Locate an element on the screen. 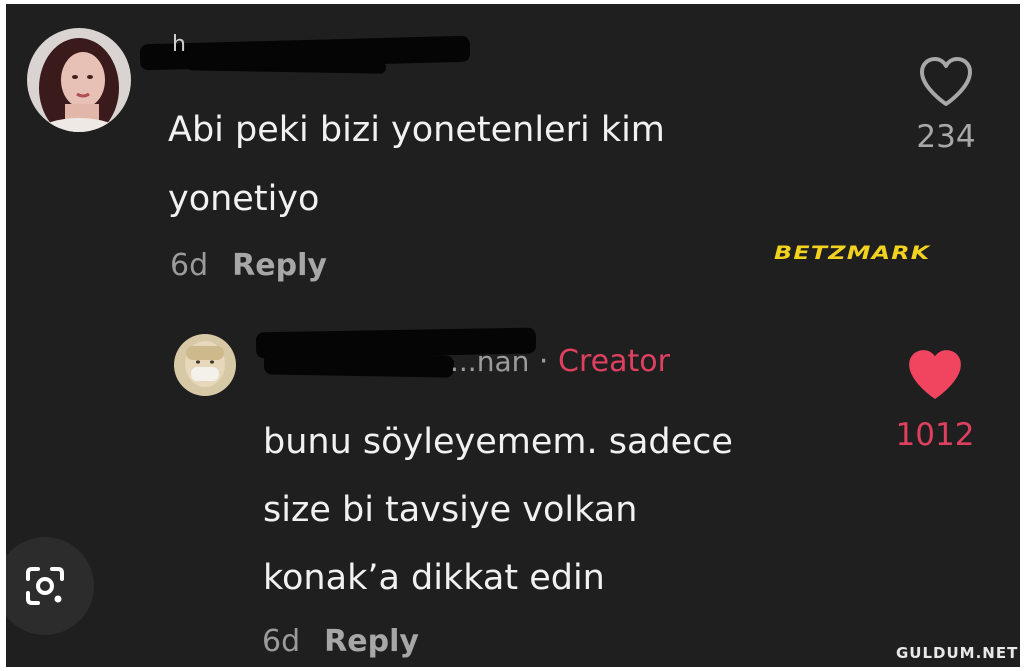 This screenshot has width=1024, height=671. comment-like-count: 234 is located at coordinates (946, 137).